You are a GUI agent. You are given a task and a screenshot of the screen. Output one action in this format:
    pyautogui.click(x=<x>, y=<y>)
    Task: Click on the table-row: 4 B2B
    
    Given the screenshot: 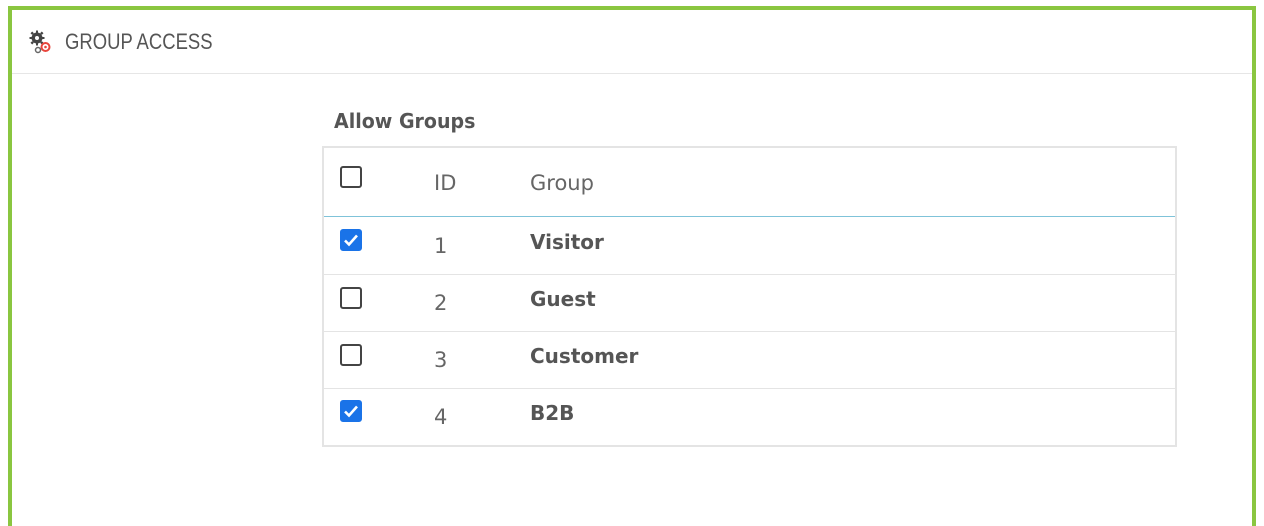 What is the action you would take?
    pyautogui.click(x=749, y=416)
    